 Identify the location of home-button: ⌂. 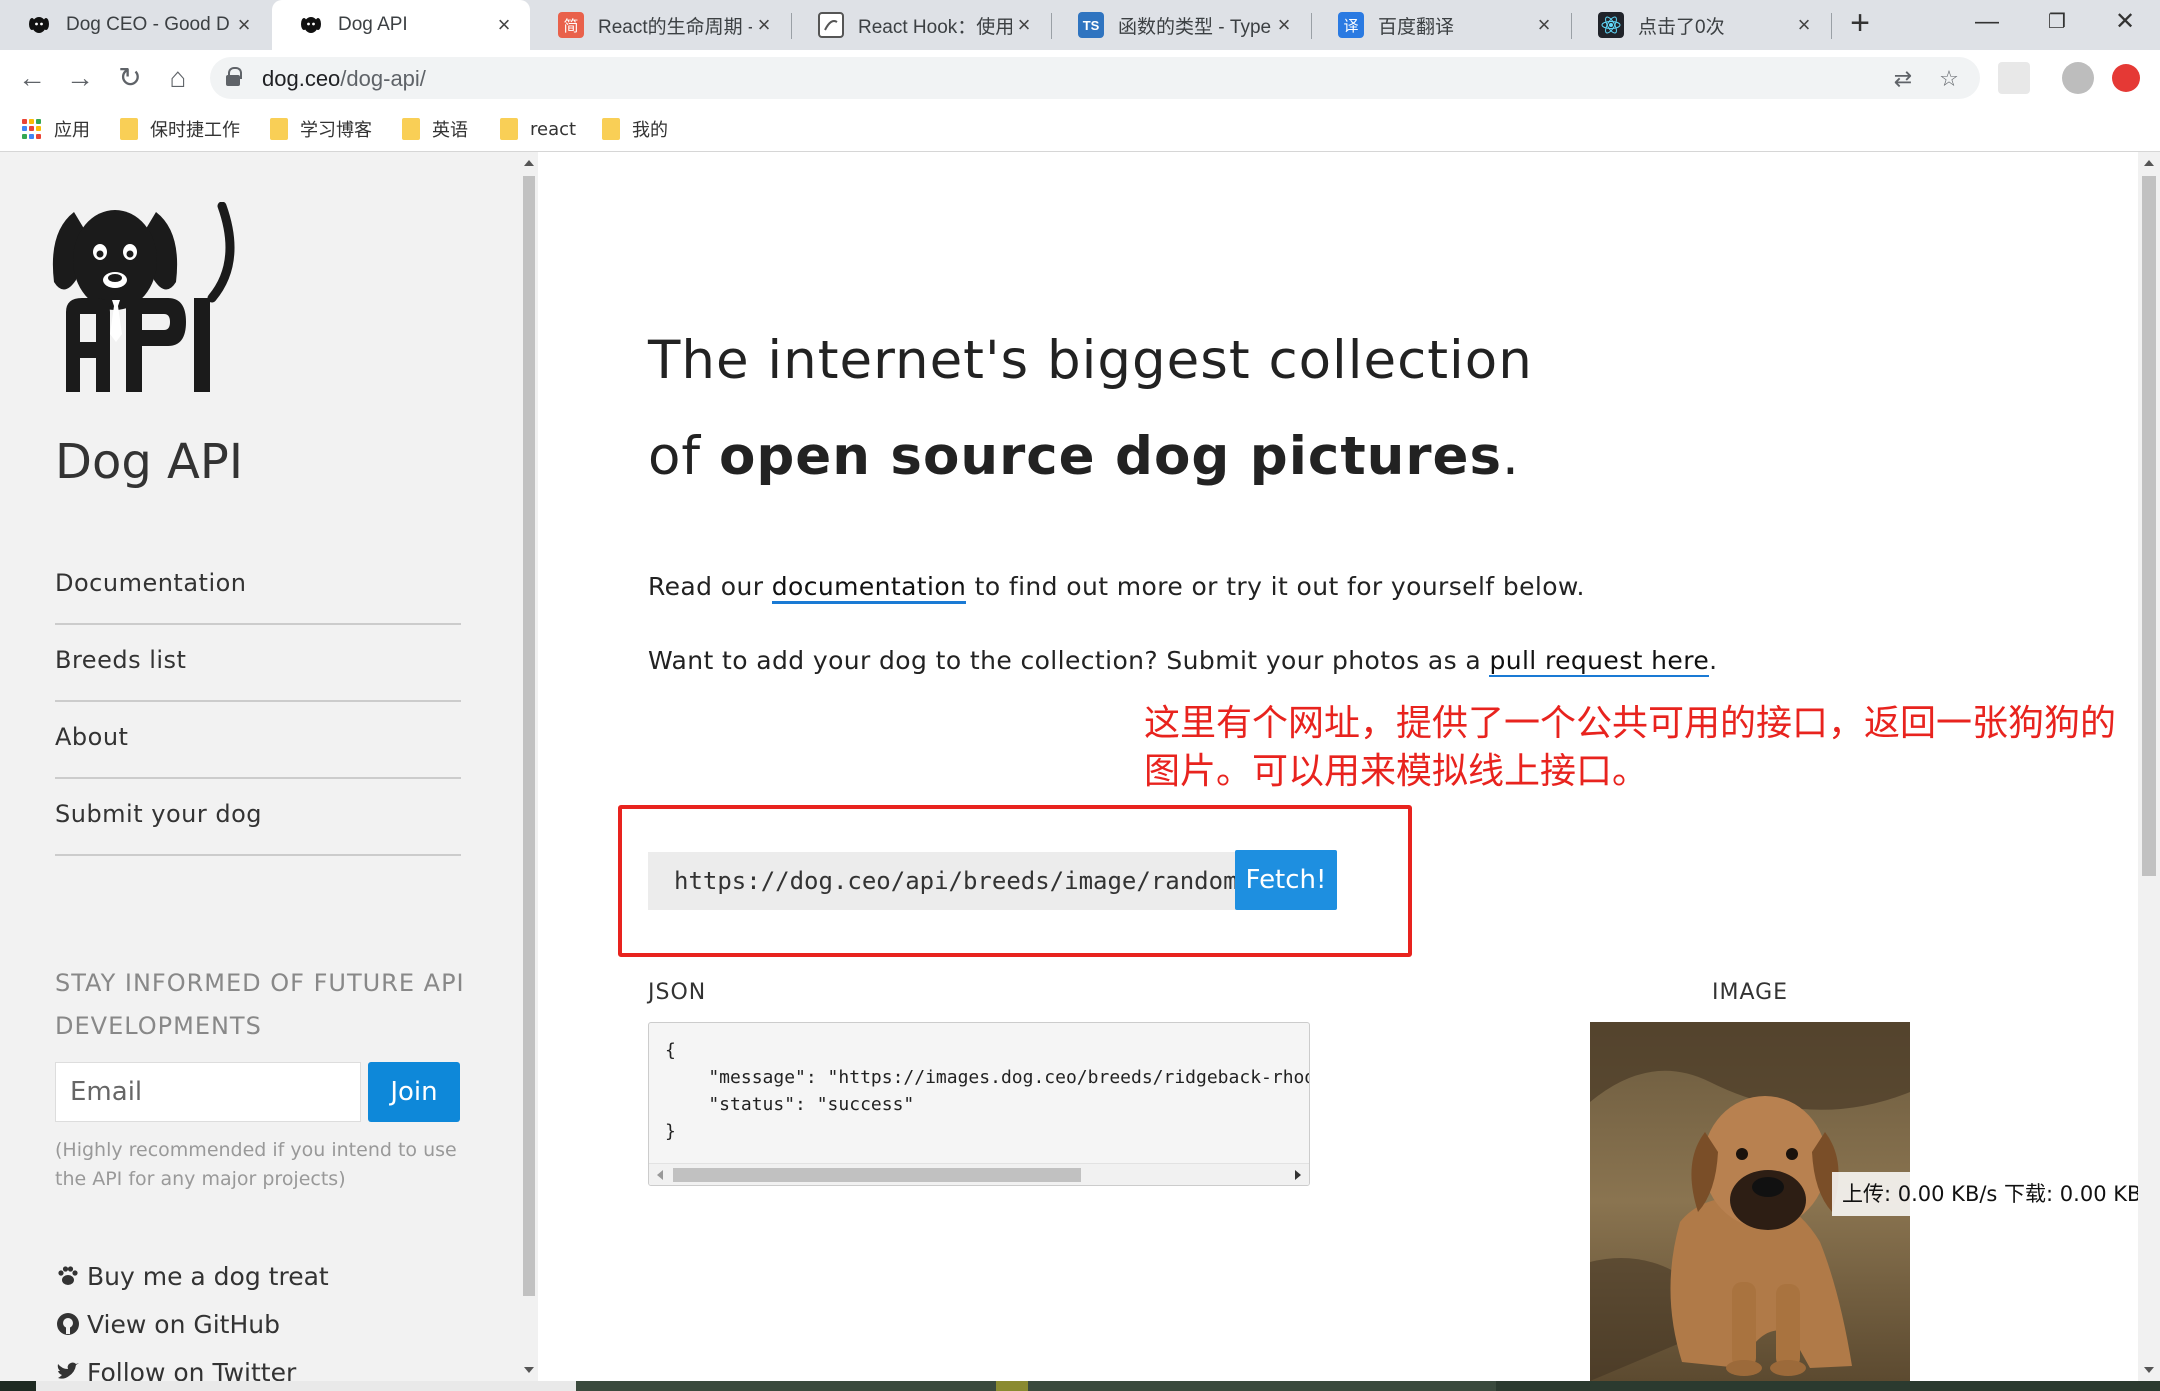
(178, 78).